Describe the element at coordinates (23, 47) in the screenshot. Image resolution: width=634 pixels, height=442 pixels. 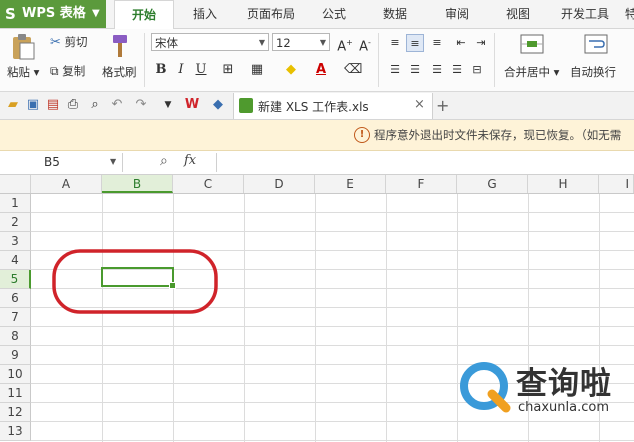
I see `paste-icon` at that location.